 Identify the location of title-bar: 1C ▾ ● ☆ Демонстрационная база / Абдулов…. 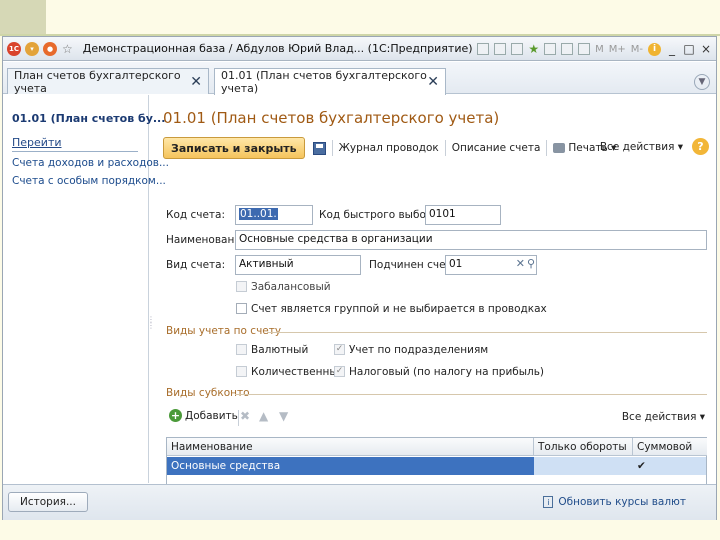
(359, 49).